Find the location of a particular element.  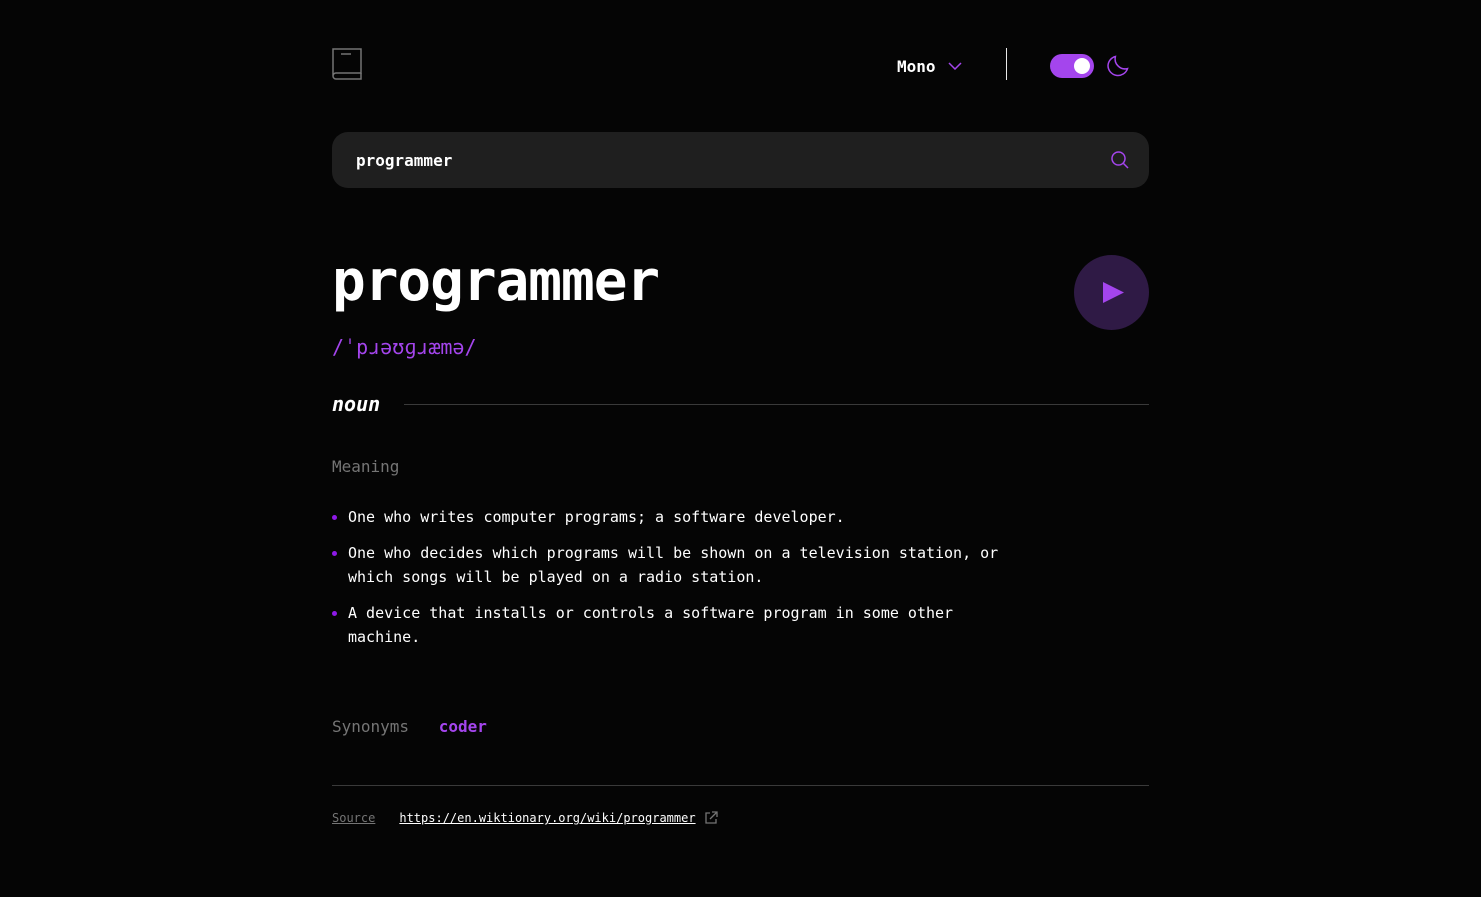

footer-divider is located at coordinates (740, 785).